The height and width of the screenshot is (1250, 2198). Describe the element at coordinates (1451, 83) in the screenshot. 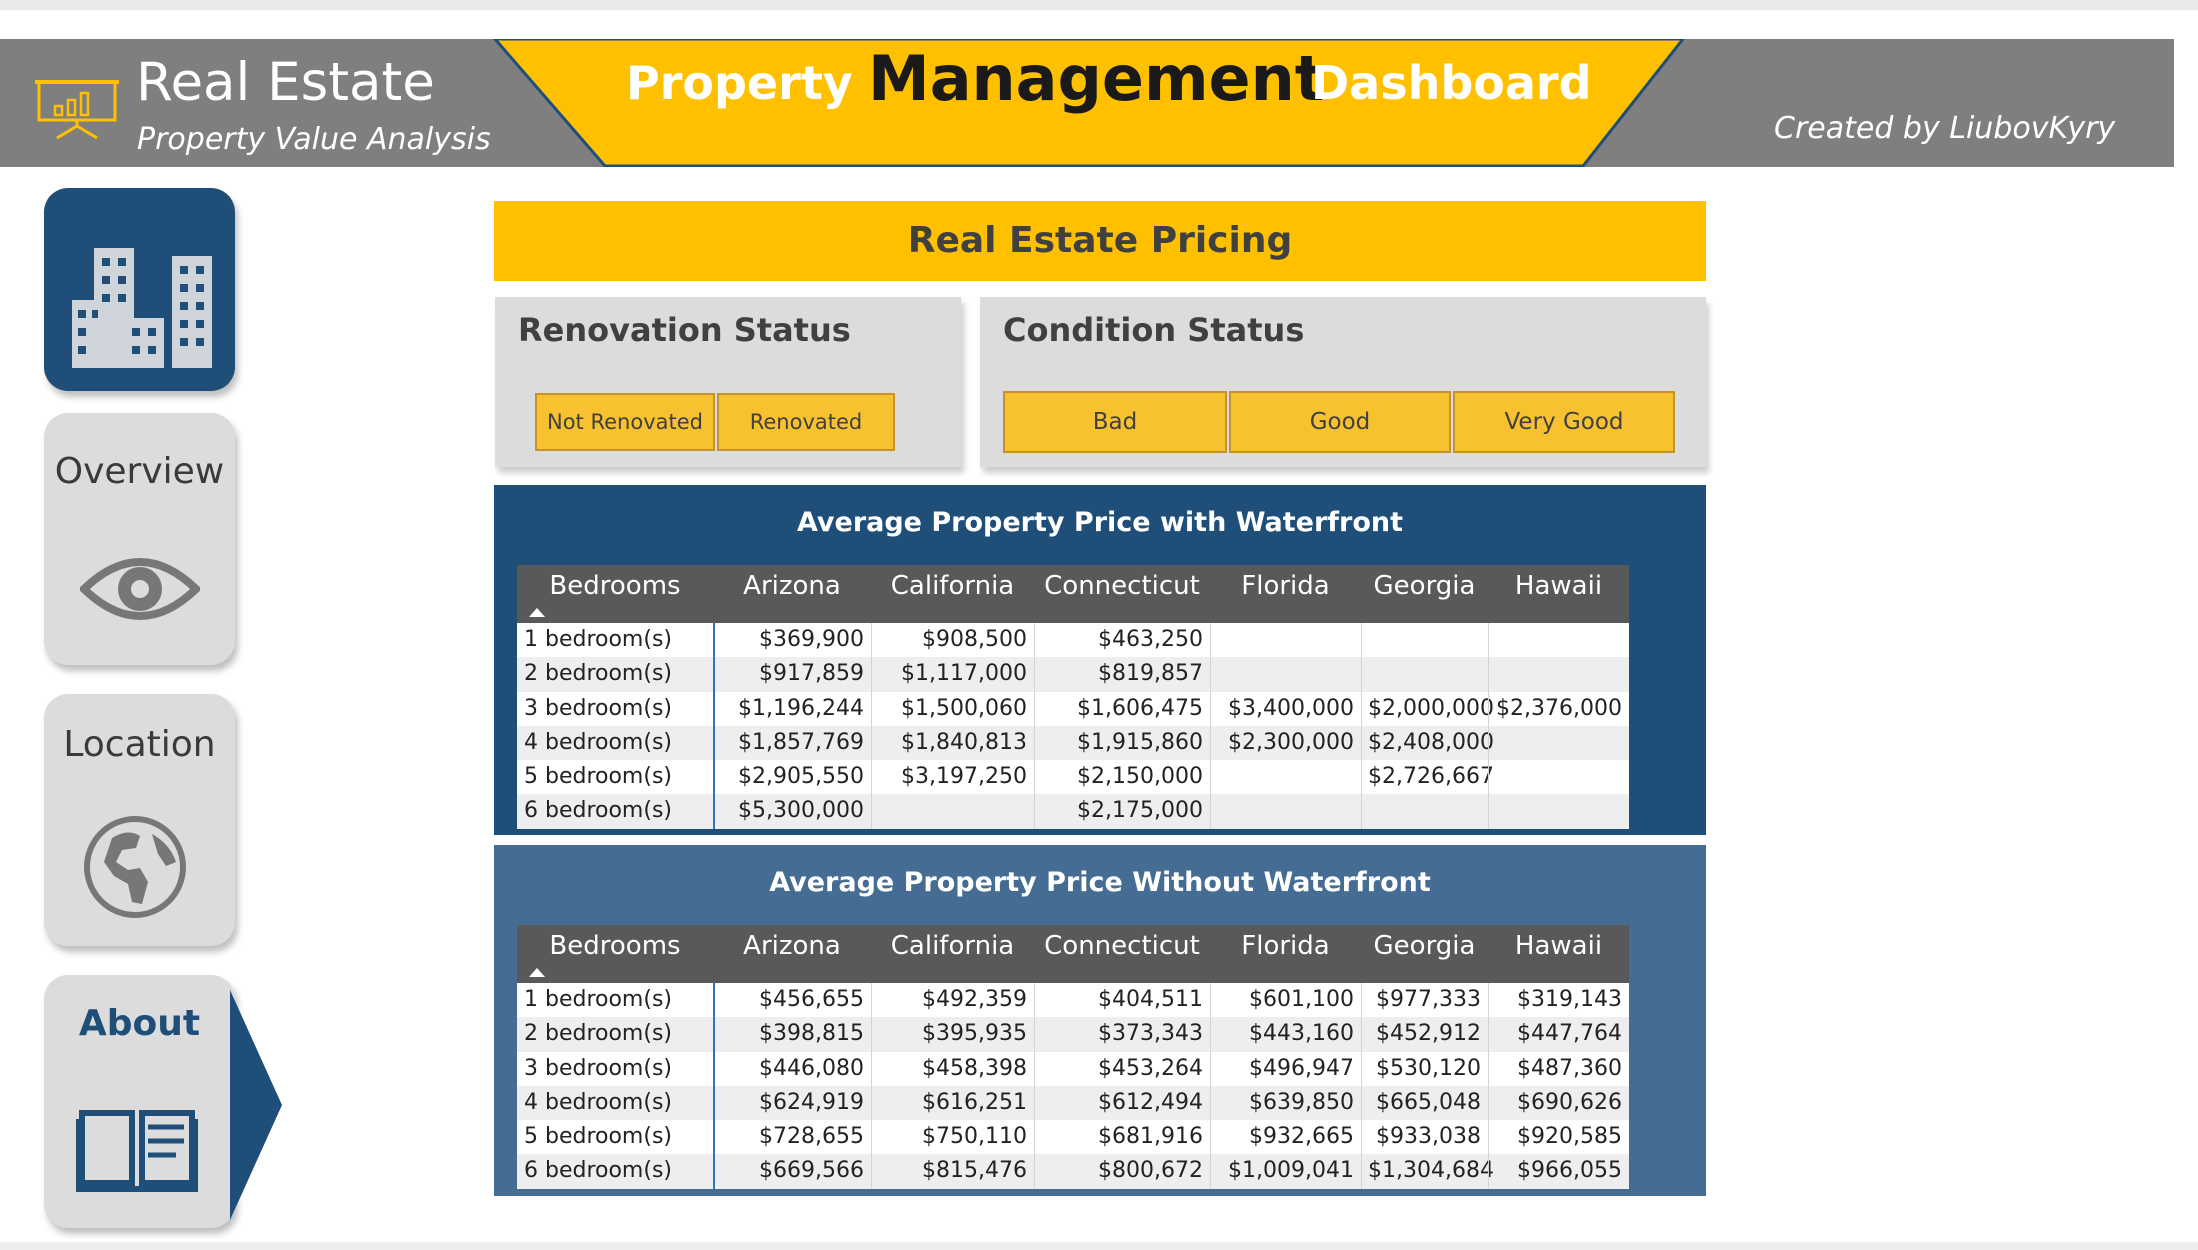

I see `title-word-dashboard: Dashboard` at that location.